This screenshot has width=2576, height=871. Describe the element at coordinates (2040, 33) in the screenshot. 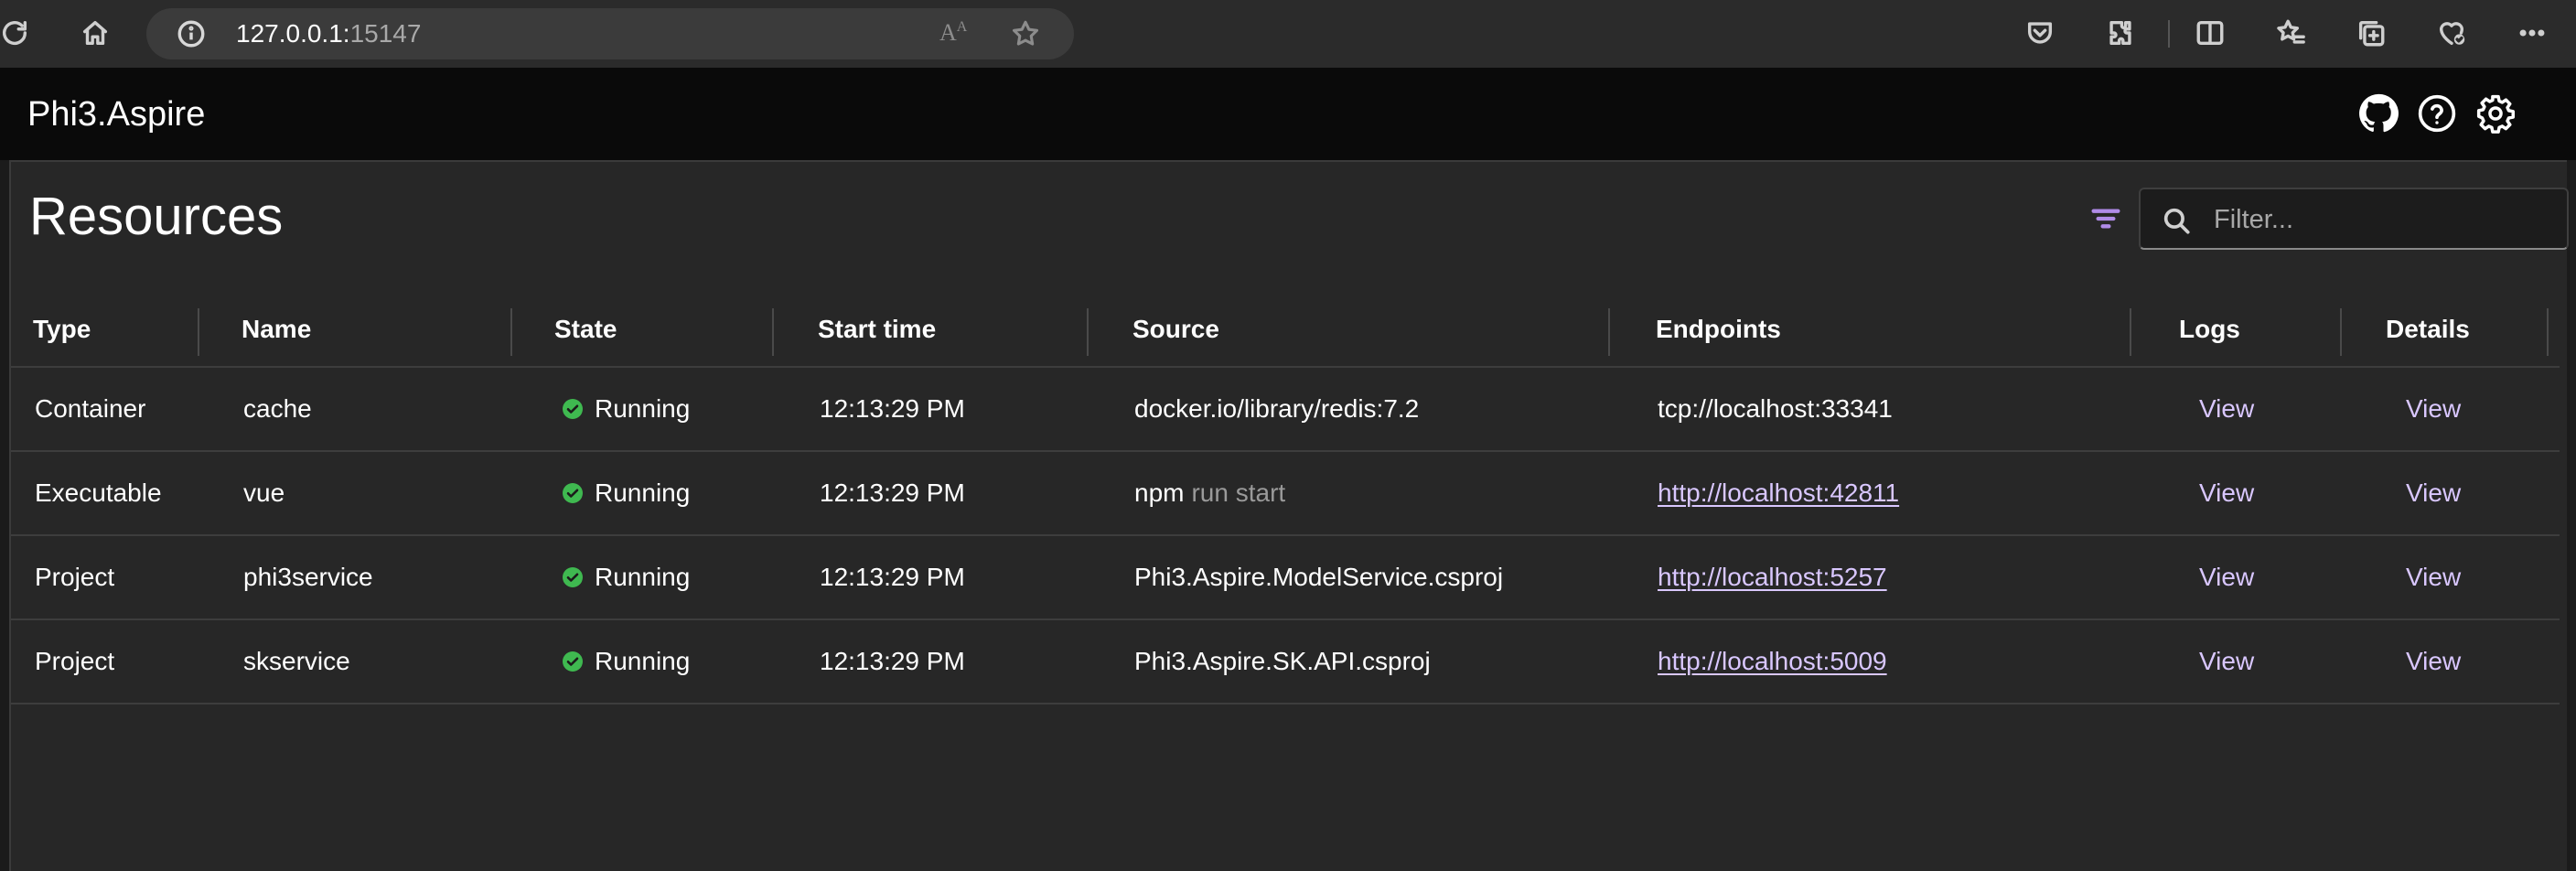

I see `pocket-icon` at that location.